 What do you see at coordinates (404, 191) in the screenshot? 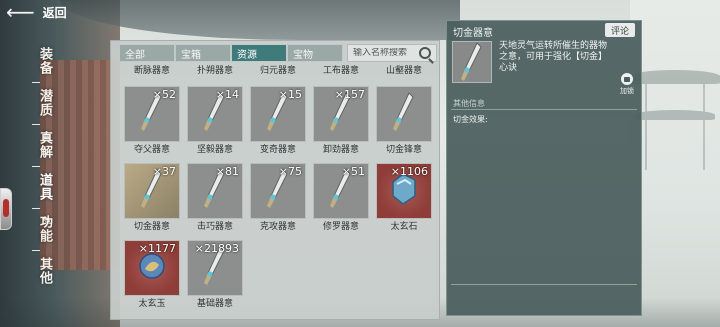
I see `item-slot: ×1106` at bounding box center [404, 191].